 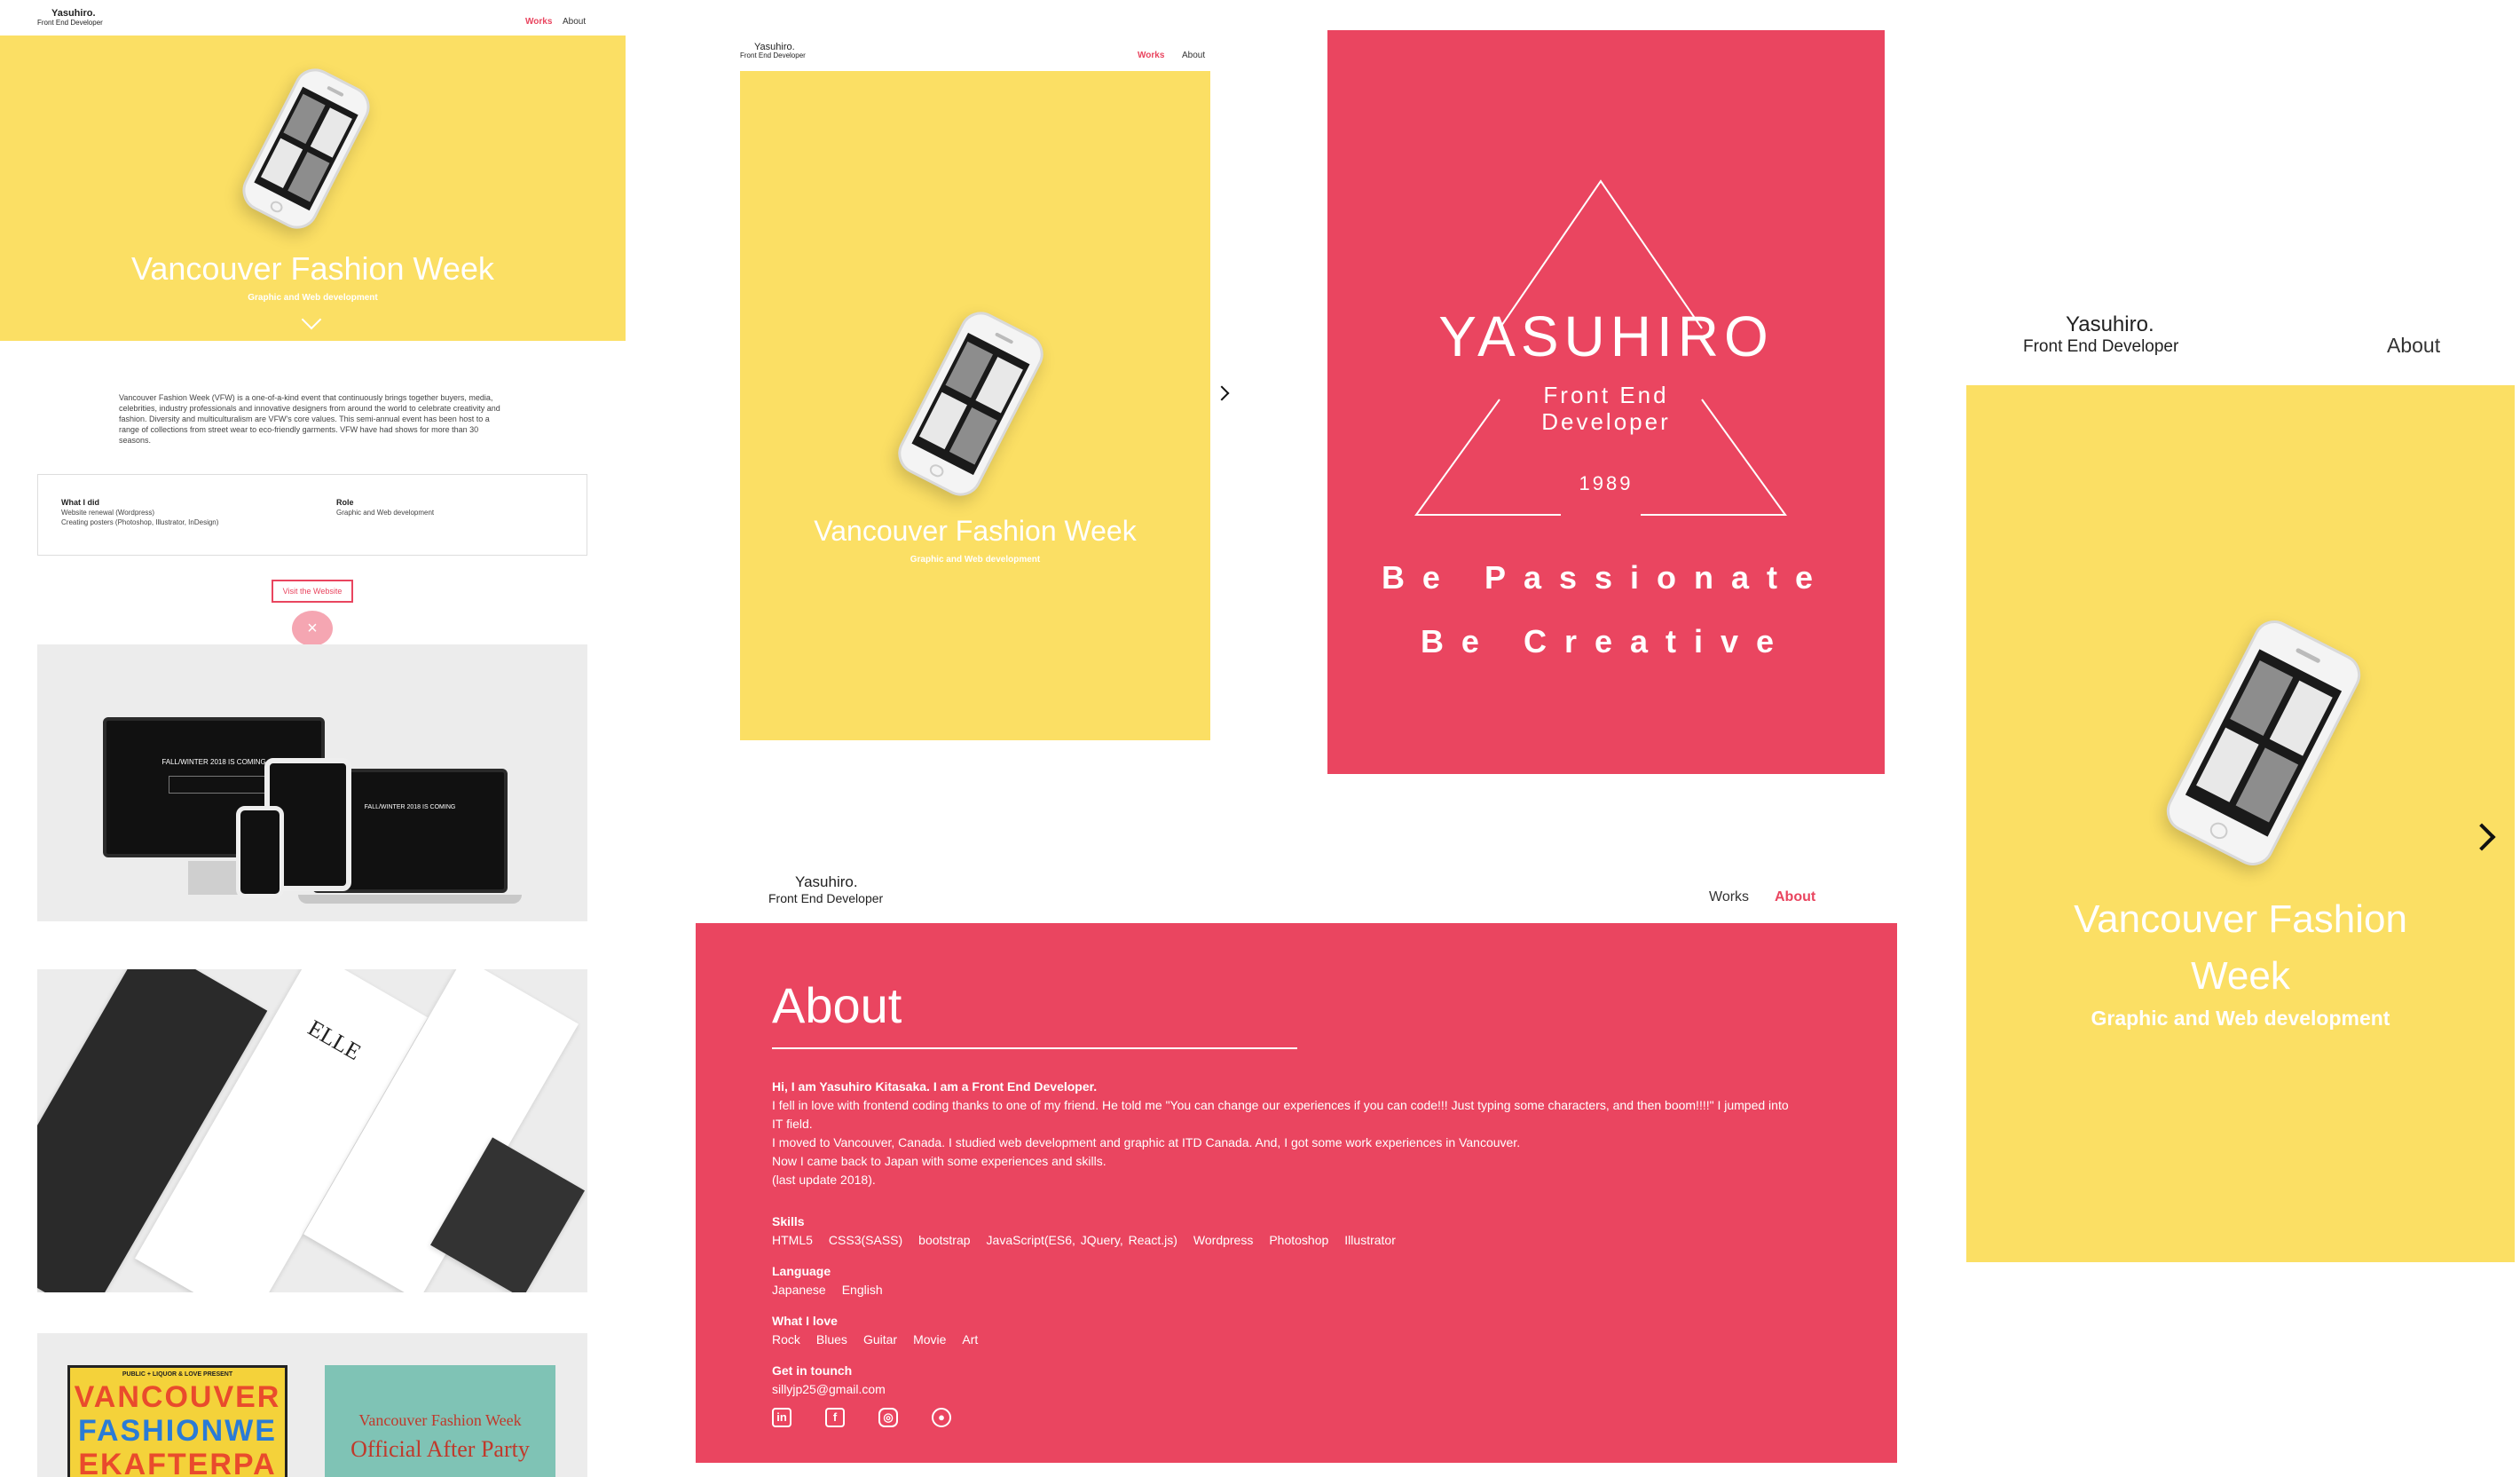 I want to click on linkedin-icon: in, so click(x=781, y=1417).